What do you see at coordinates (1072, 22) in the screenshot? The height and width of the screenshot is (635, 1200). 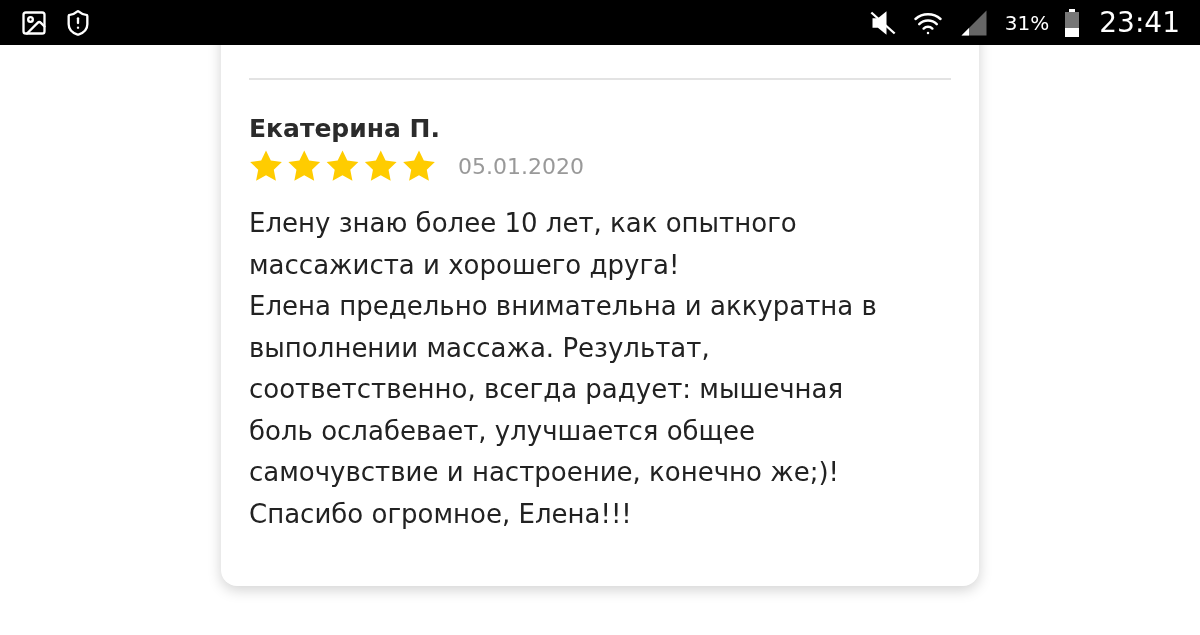 I see `battery-icon` at bounding box center [1072, 22].